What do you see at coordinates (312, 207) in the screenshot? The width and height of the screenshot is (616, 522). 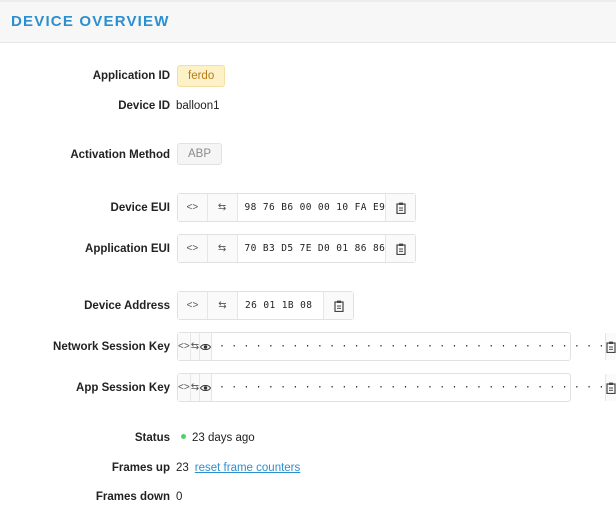 I see `device-eui-value: 98 76 B6 00 00 10 FA E9` at bounding box center [312, 207].